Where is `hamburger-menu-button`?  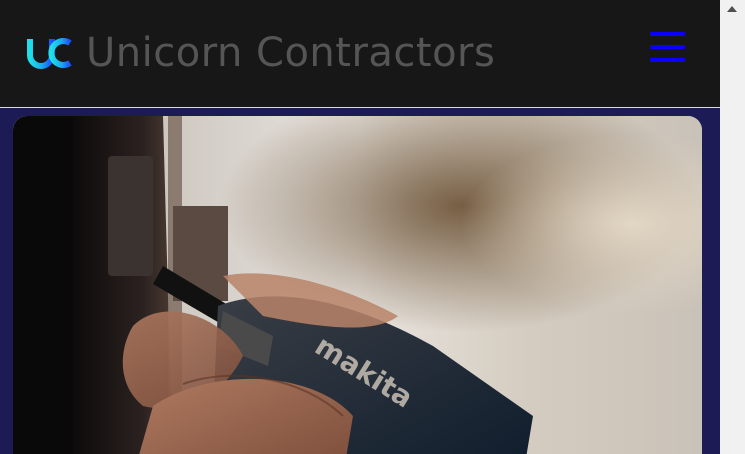
hamburger-menu-button is located at coordinates (668, 49).